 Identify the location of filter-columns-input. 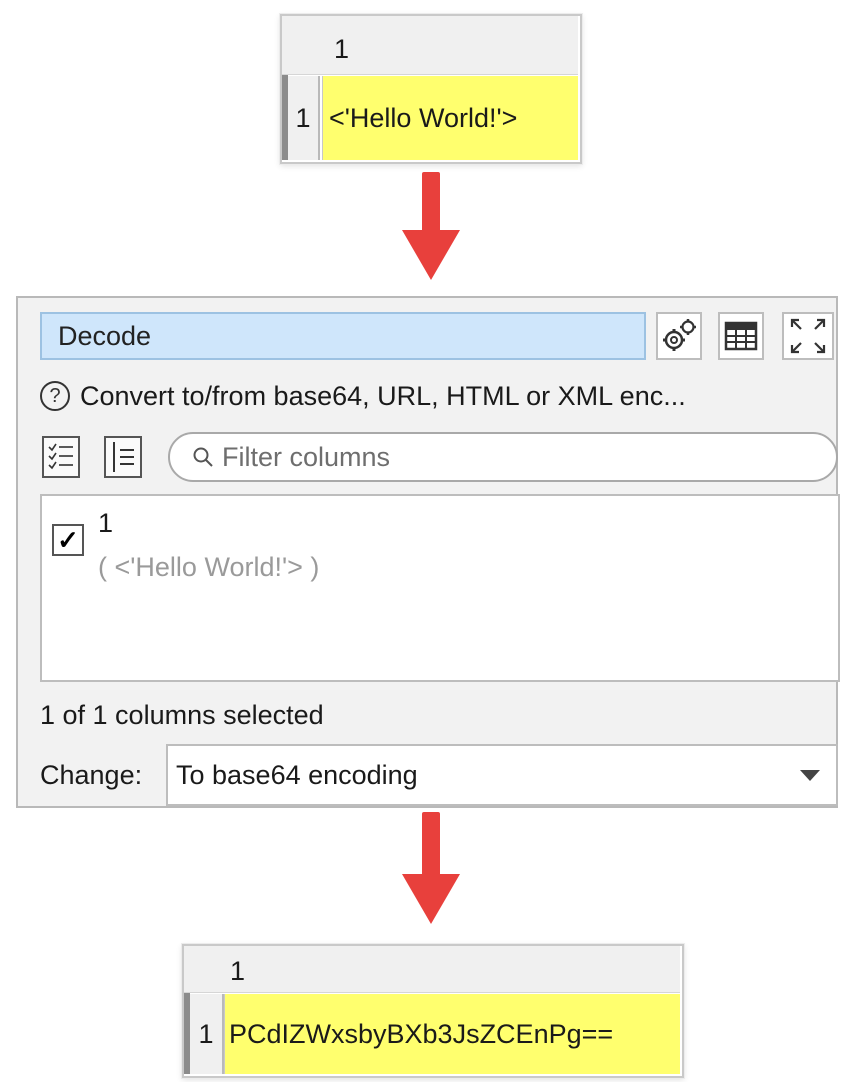
(522, 457).